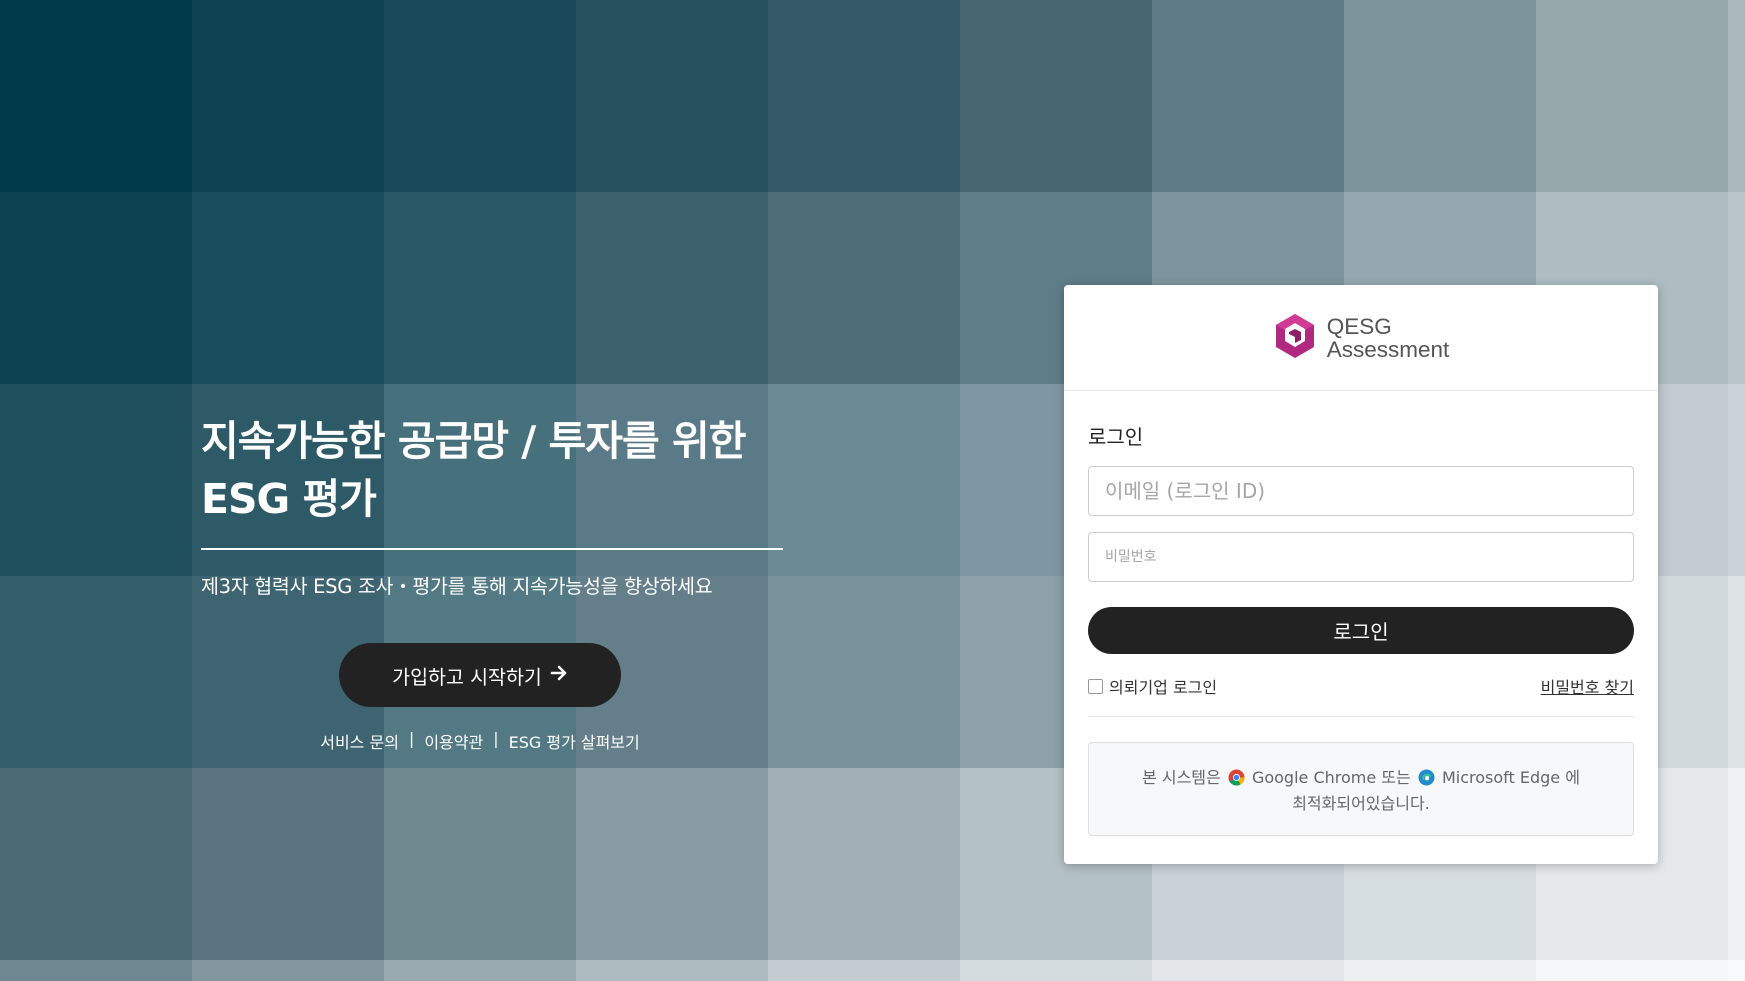 The width and height of the screenshot is (1745, 981). Describe the element at coordinates (1163, 687) in the screenshot. I see `client-login-label: 의뢰기업 로그인` at that location.